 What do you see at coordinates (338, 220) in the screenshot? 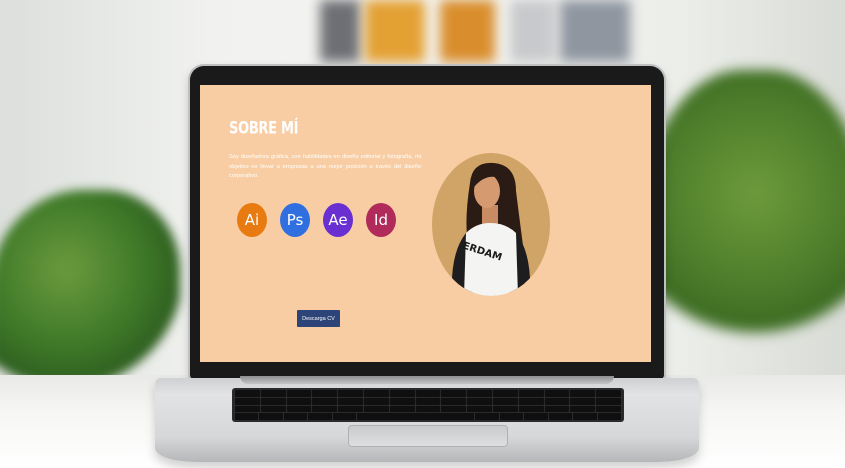
I see `after-effects-icon: Ae` at bounding box center [338, 220].